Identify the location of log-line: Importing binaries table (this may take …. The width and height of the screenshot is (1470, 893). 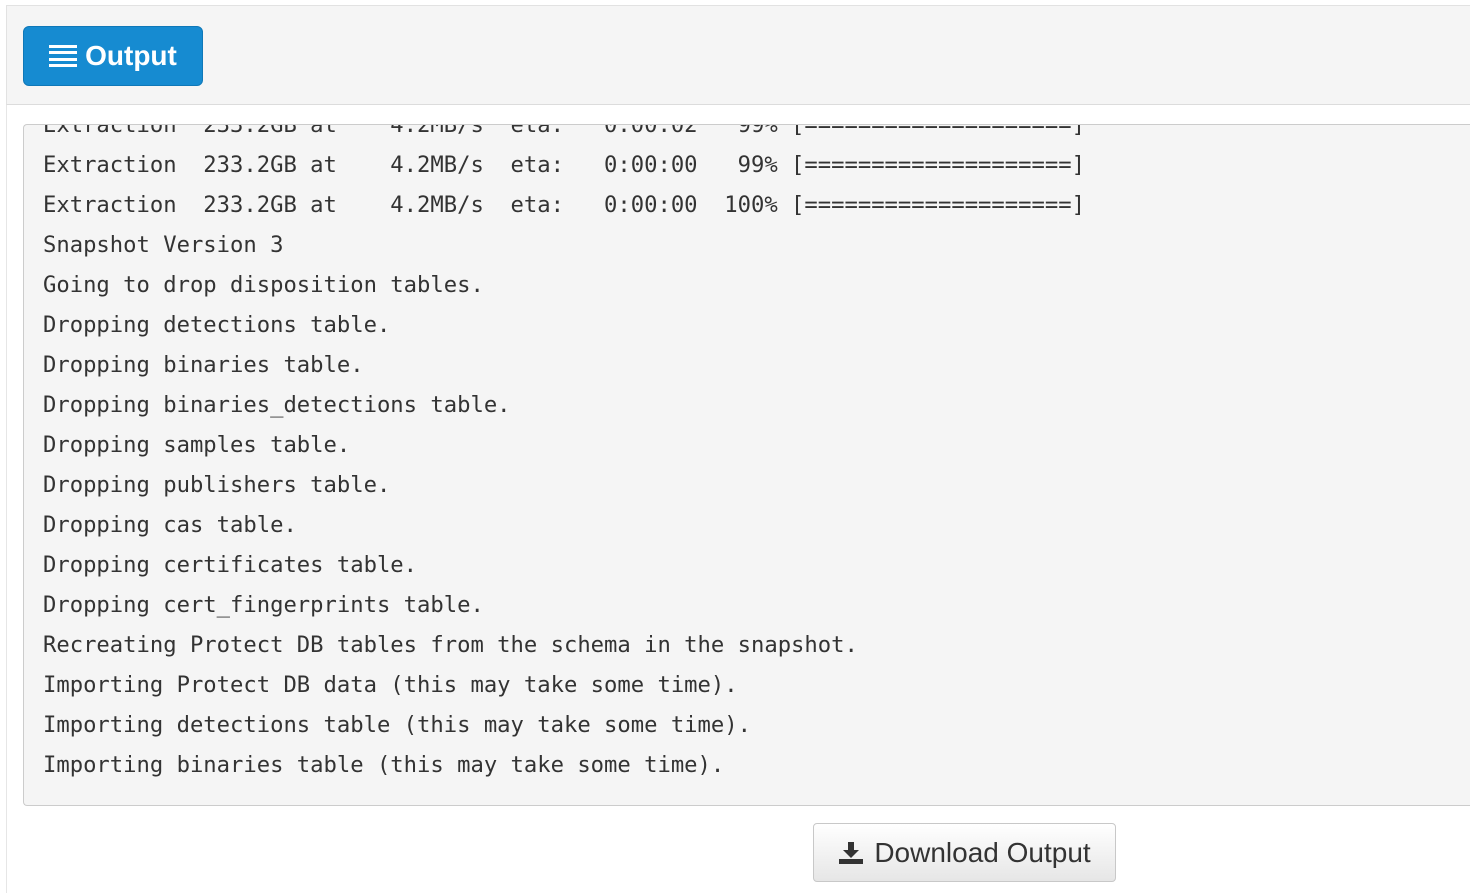
(384, 765).